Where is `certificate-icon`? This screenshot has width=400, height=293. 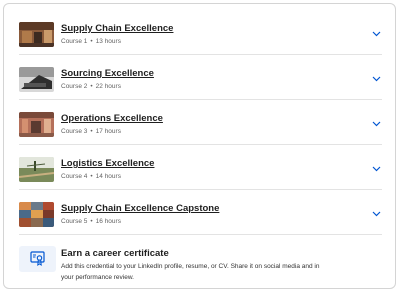
certificate-icon is located at coordinates (37, 259).